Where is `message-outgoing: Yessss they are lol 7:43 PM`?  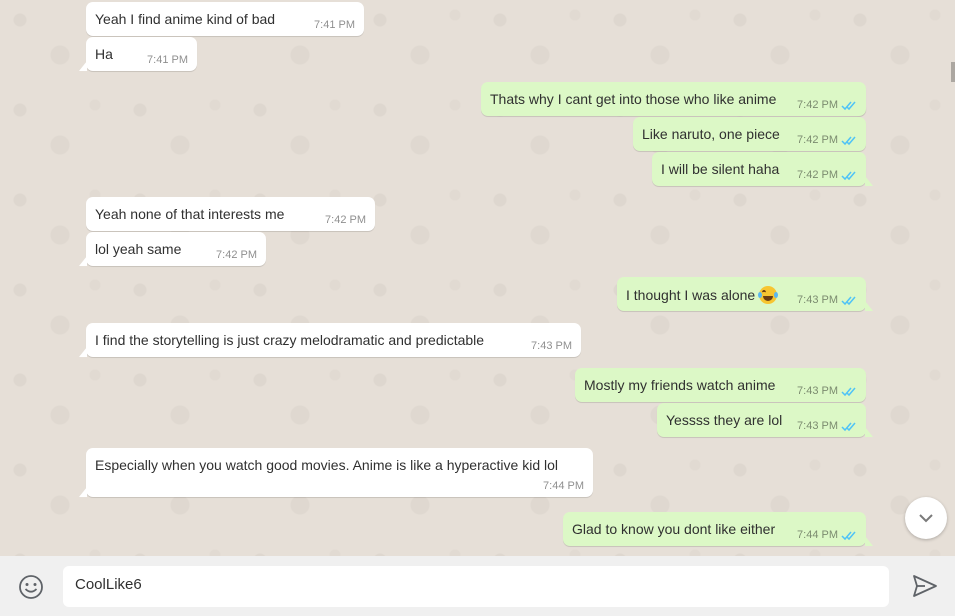
message-outgoing: Yessss they are lol 7:43 PM is located at coordinates (765, 420).